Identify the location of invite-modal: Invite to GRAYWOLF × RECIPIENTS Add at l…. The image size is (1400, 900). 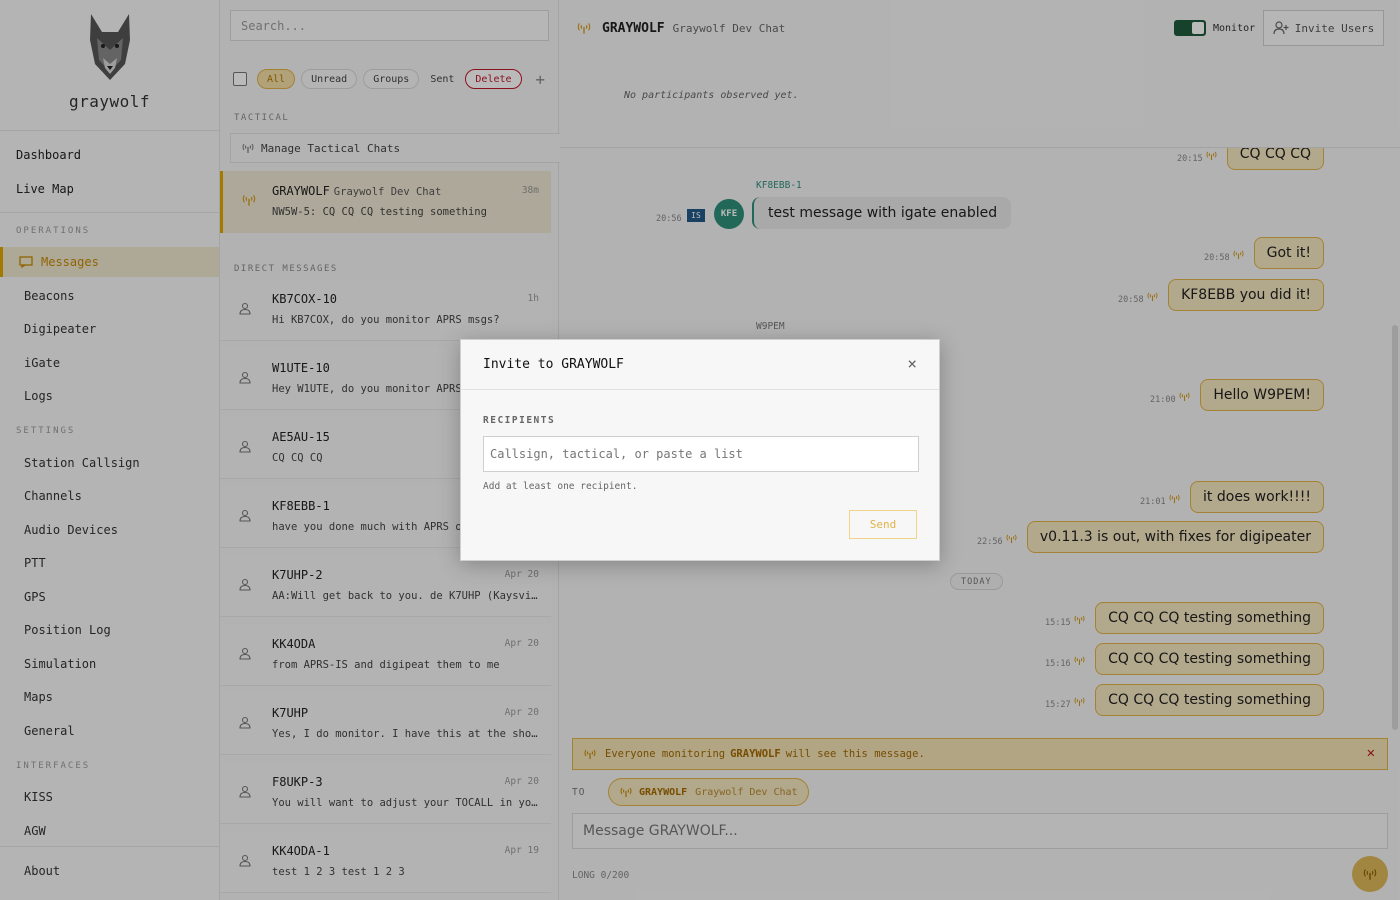
(700, 450).